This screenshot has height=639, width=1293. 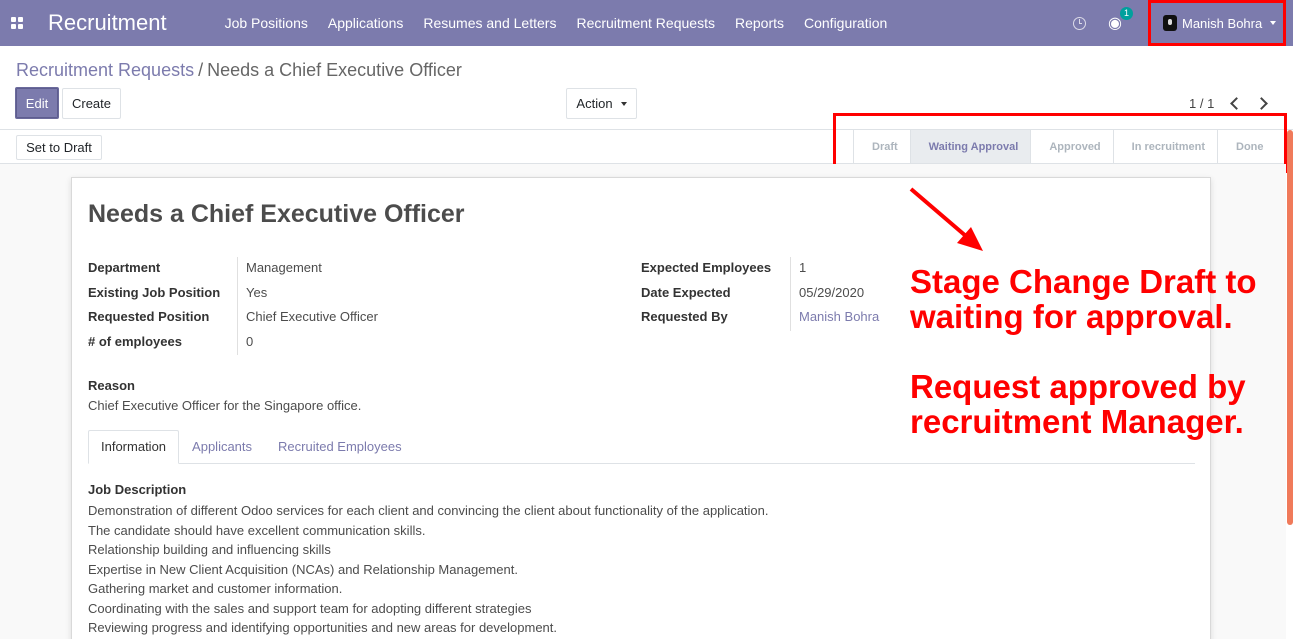 I want to click on label-existing-job-position: Existing Job Position, so click(x=154, y=292).